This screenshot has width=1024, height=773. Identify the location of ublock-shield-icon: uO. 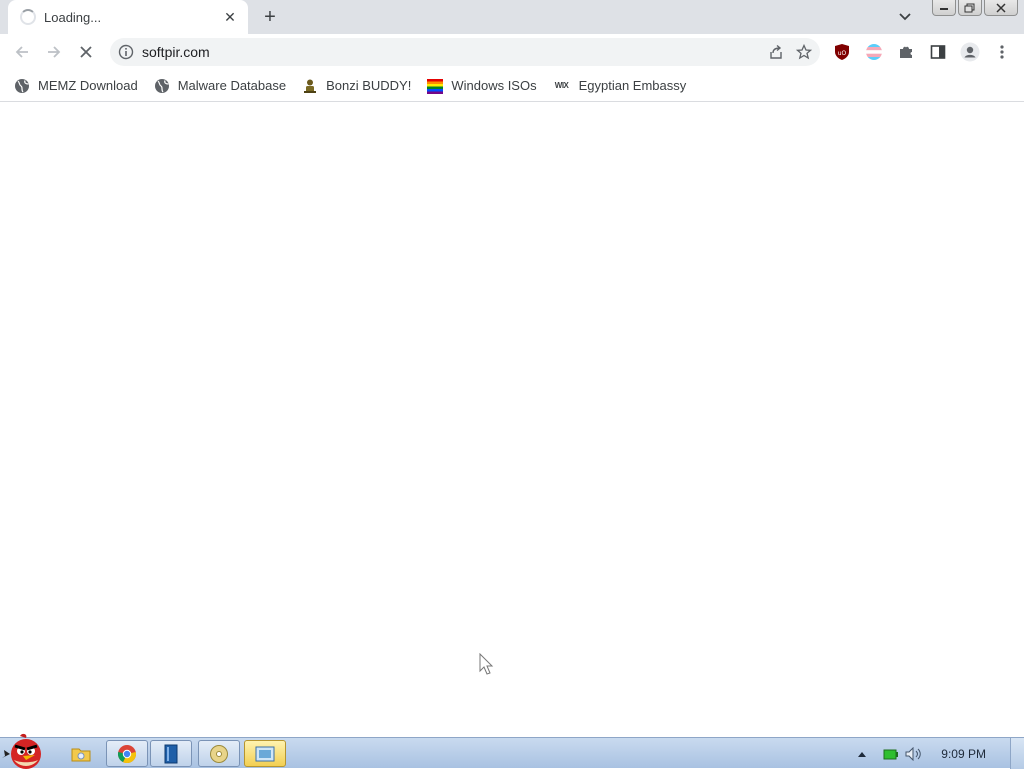
(842, 52).